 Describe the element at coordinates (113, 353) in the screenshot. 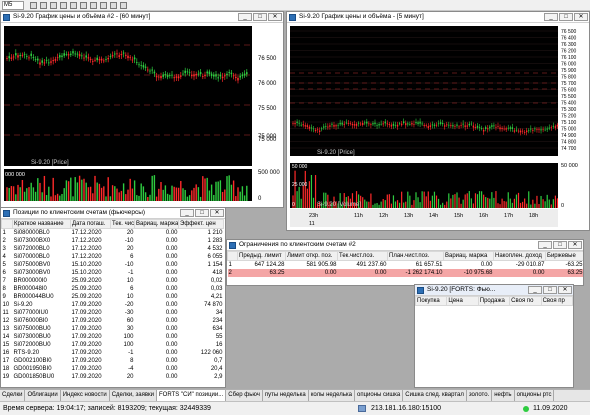

I see `table-row: 16 RTS-9.20 17.09.2020 -1 0.00 122 060` at that location.